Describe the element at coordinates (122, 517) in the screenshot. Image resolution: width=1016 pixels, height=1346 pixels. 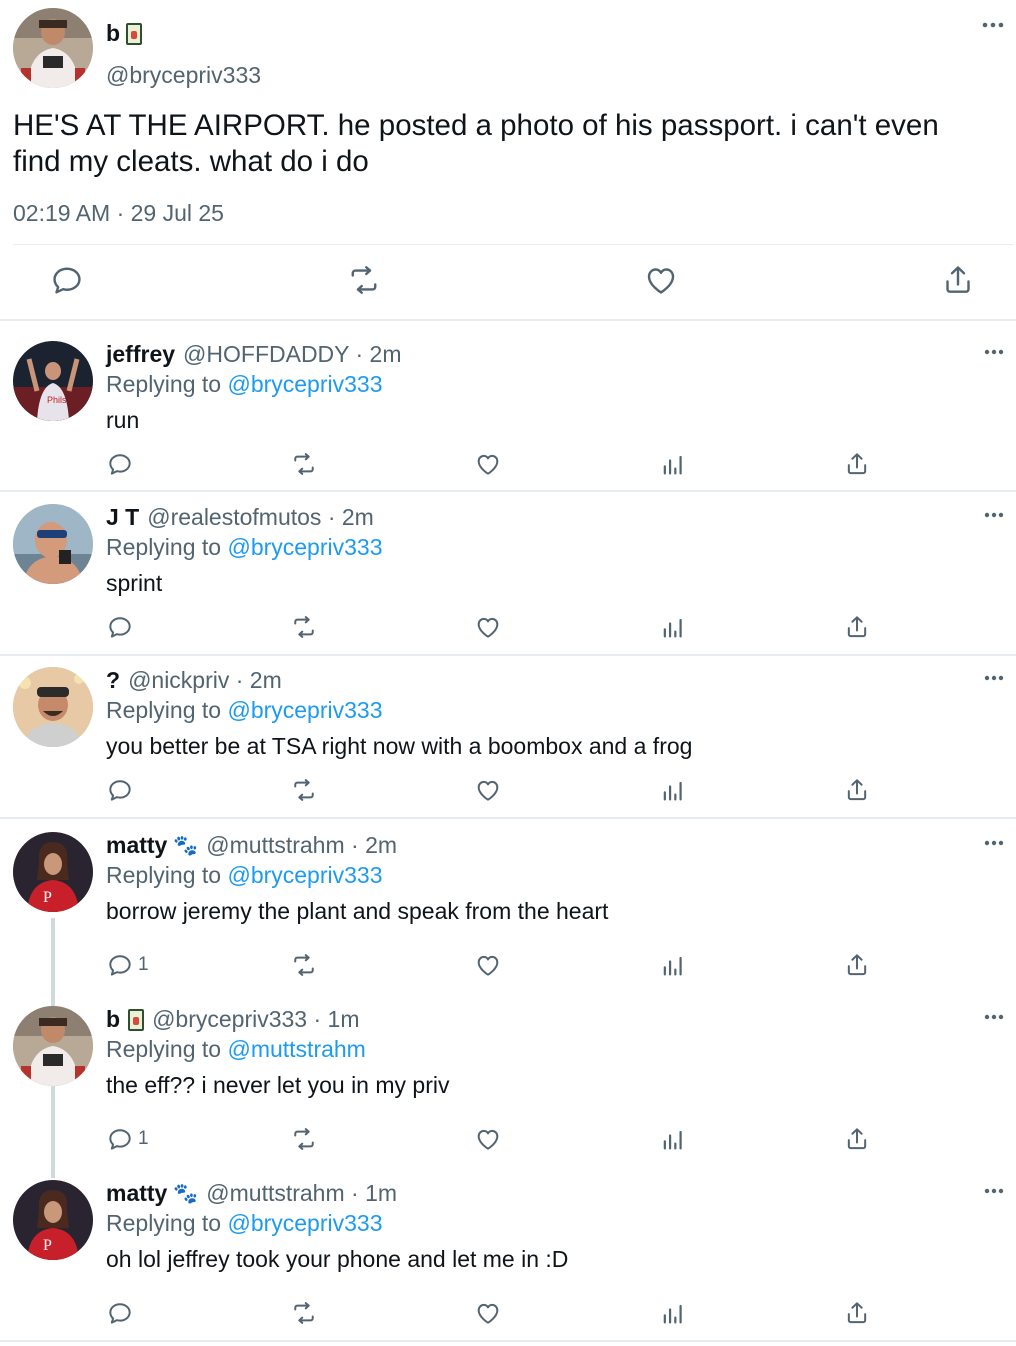
I see `reply-display-name: J T` at that location.